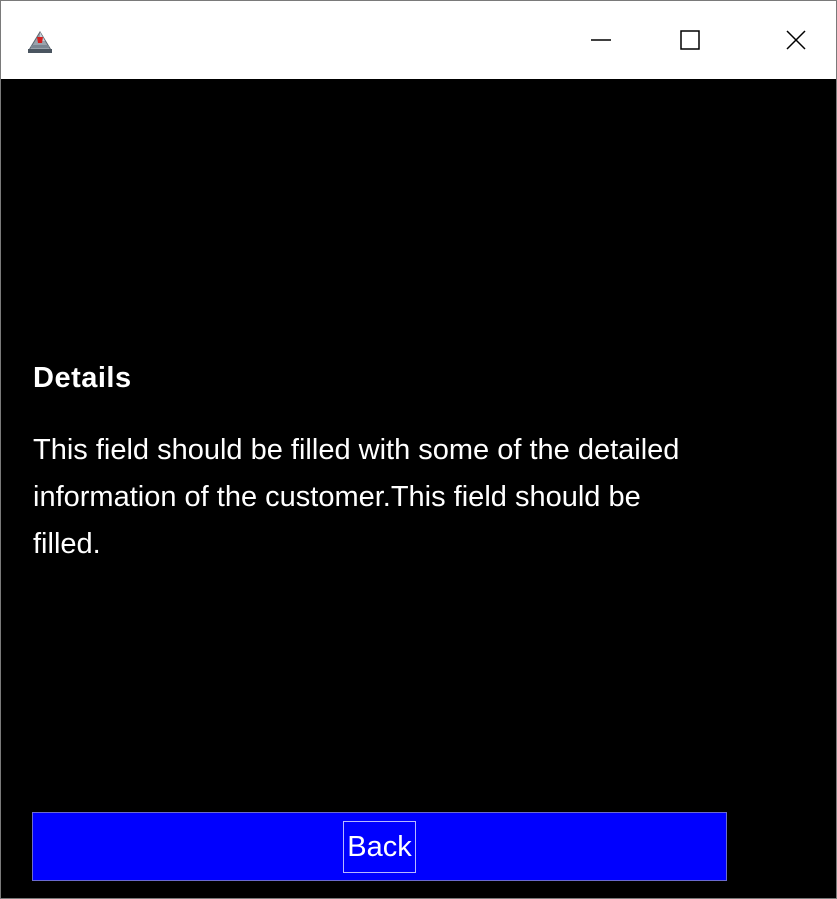 This screenshot has width=837, height=899. I want to click on close-icon, so click(796, 40).